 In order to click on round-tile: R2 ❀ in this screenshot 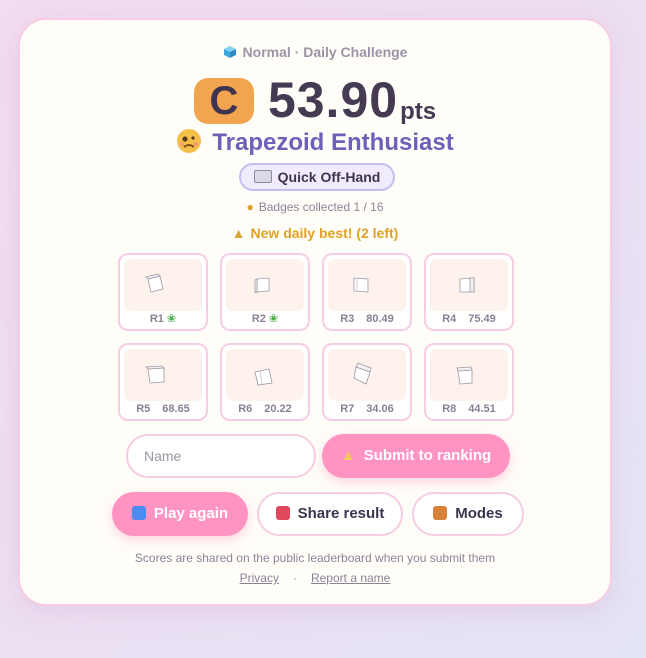, I will do `click(265, 292)`.